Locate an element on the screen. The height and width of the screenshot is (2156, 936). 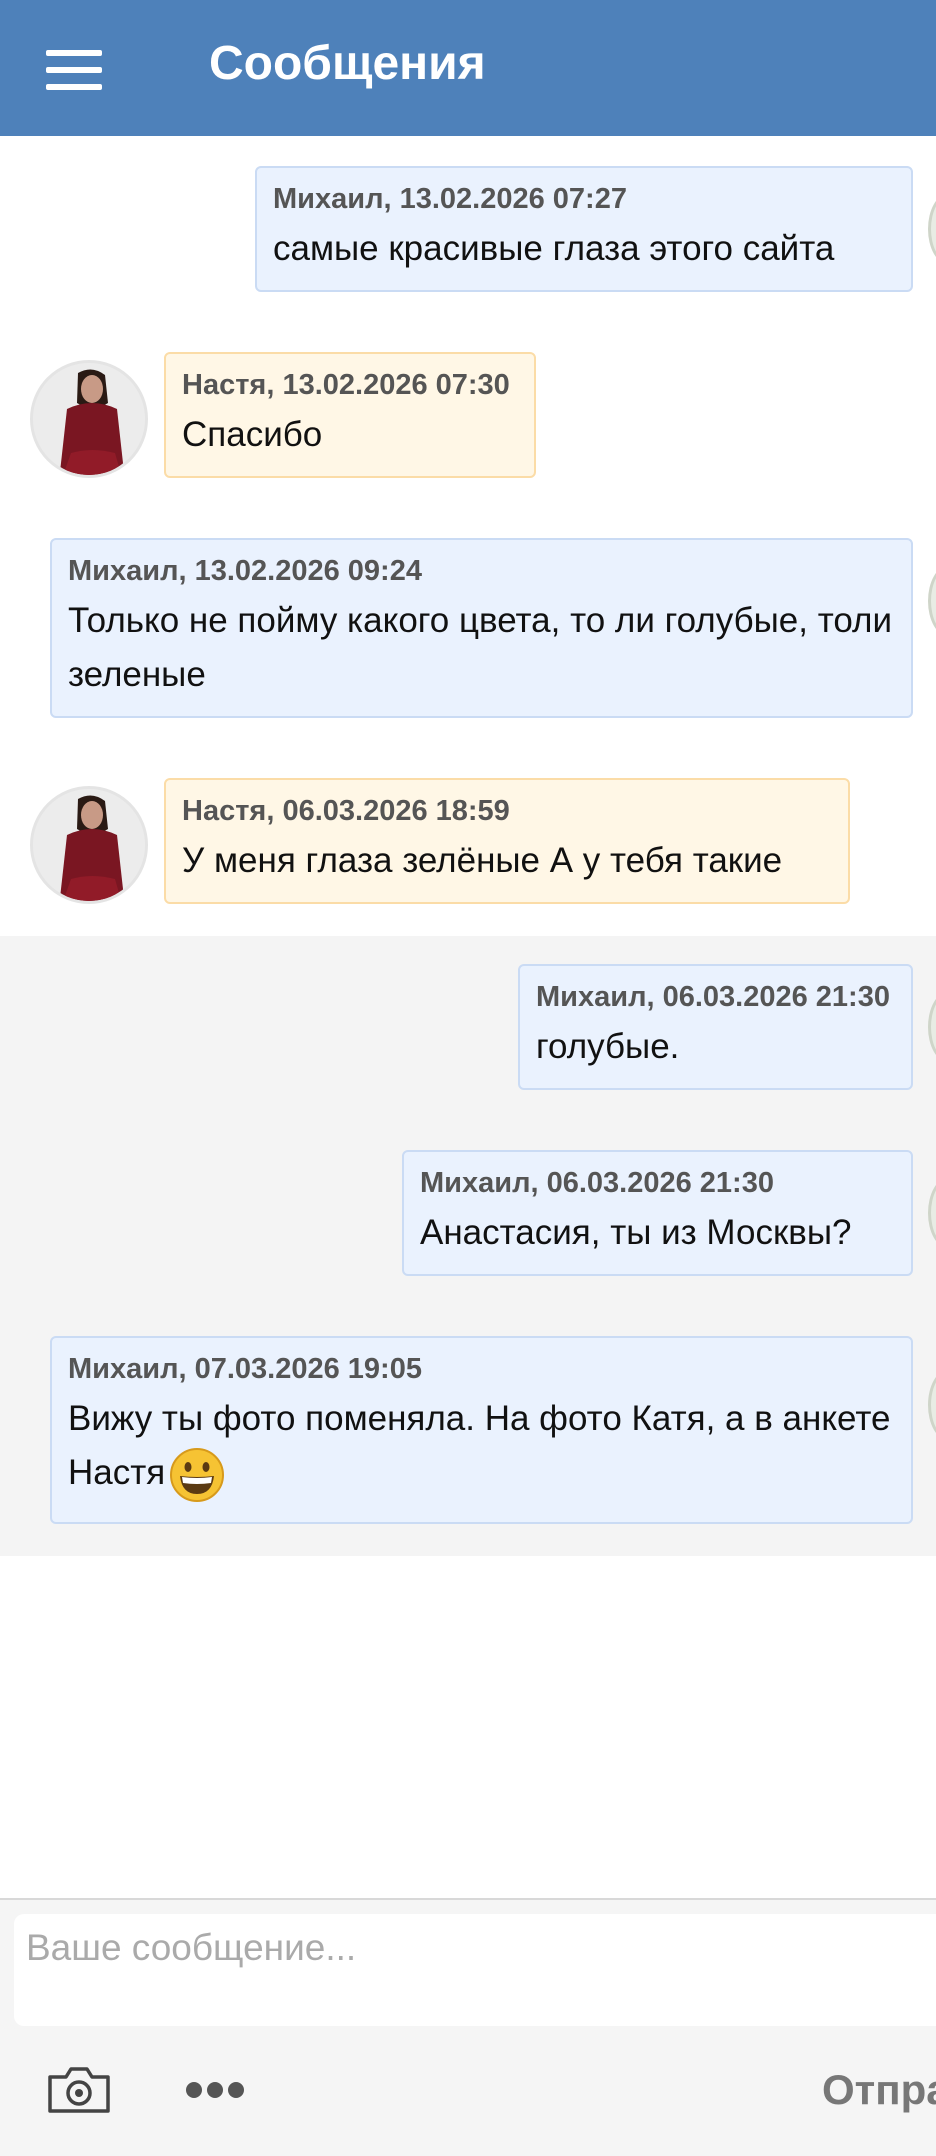
more-dots-icon is located at coordinates (215, 2090).